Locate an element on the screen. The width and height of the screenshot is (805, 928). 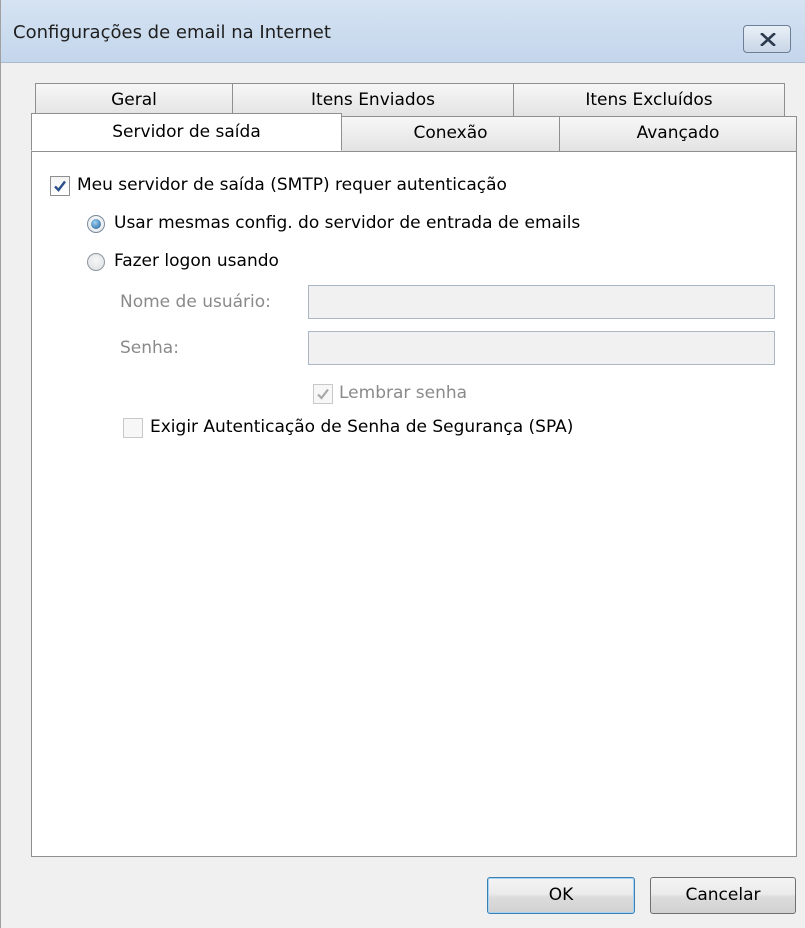
close-button is located at coordinates (767, 39).